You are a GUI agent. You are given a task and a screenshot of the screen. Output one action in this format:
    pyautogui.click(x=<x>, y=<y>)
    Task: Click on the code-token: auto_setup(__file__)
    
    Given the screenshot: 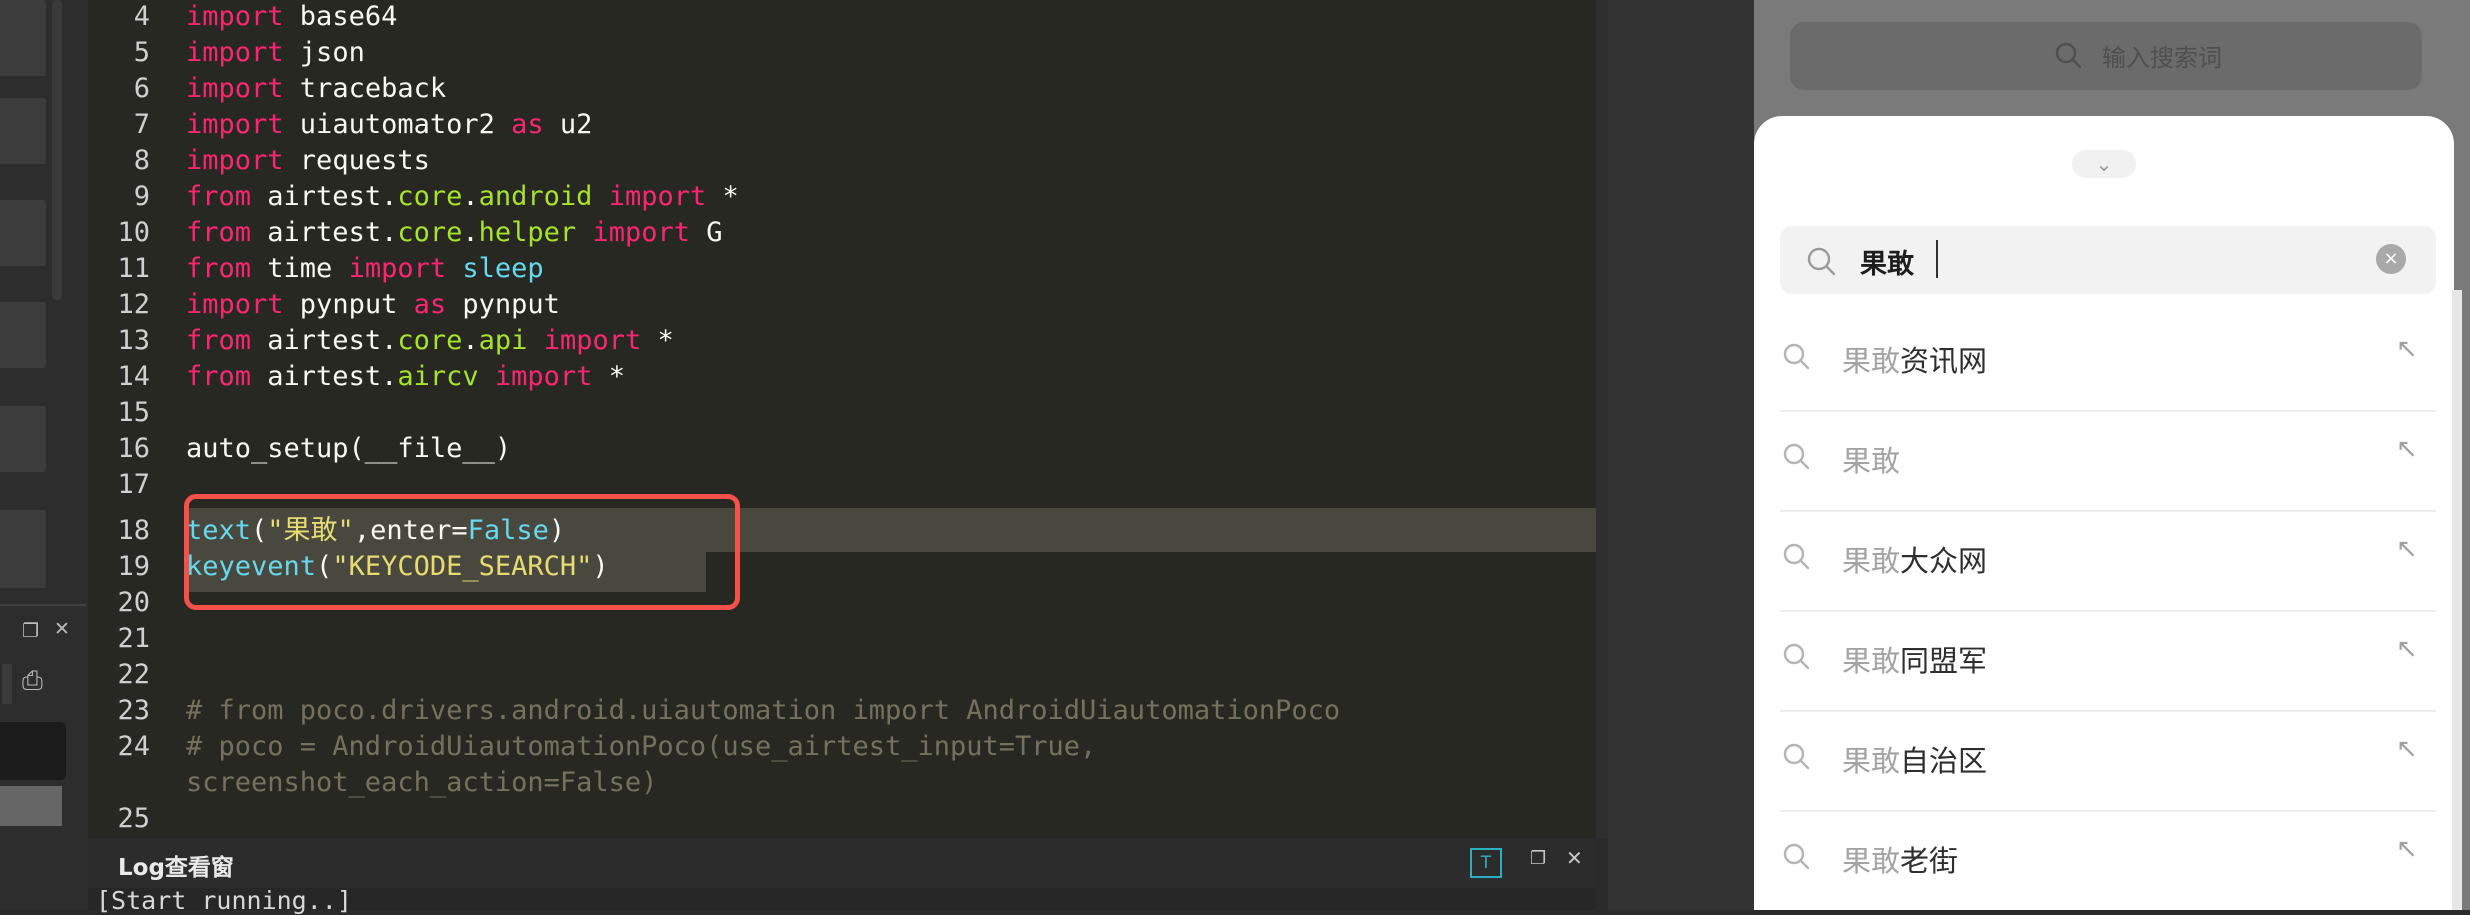 What is the action you would take?
    pyautogui.click(x=349, y=448)
    